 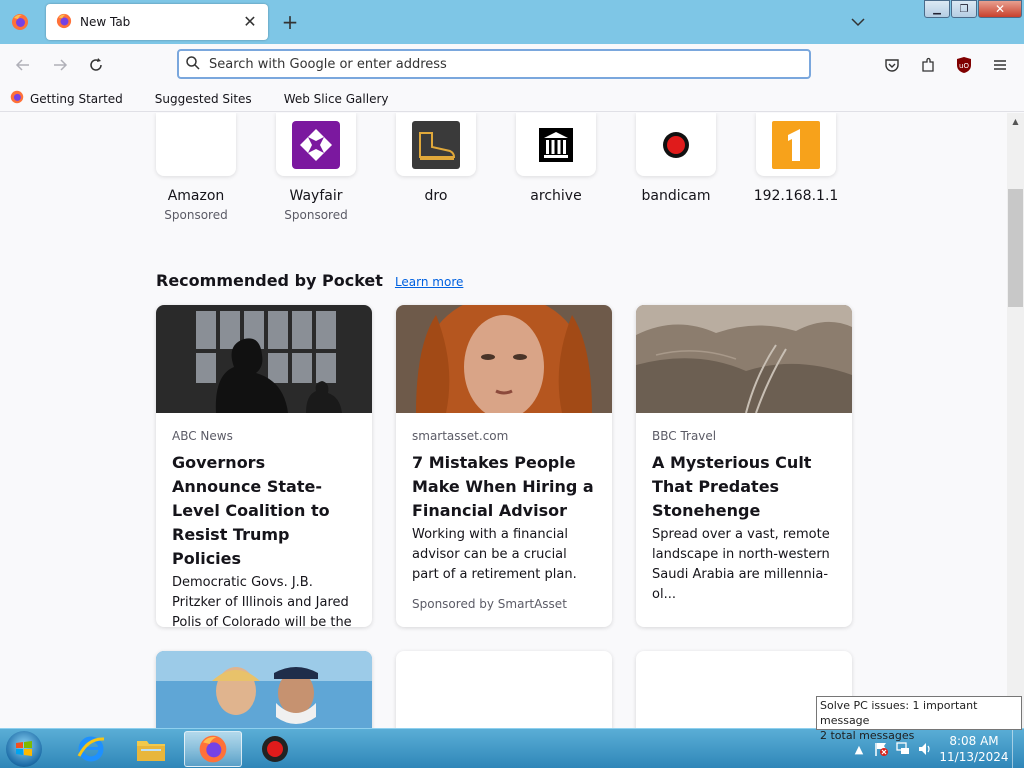 What do you see at coordinates (96, 65) in the screenshot?
I see `reload-icon` at bounding box center [96, 65].